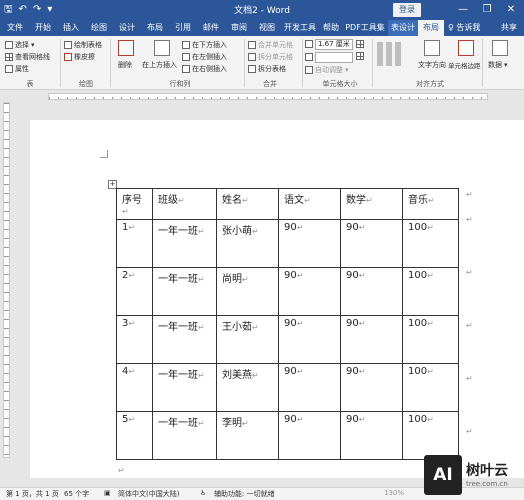  Describe the element at coordinates (76, 494) in the screenshot. I see `word-count: 65 个字` at that location.